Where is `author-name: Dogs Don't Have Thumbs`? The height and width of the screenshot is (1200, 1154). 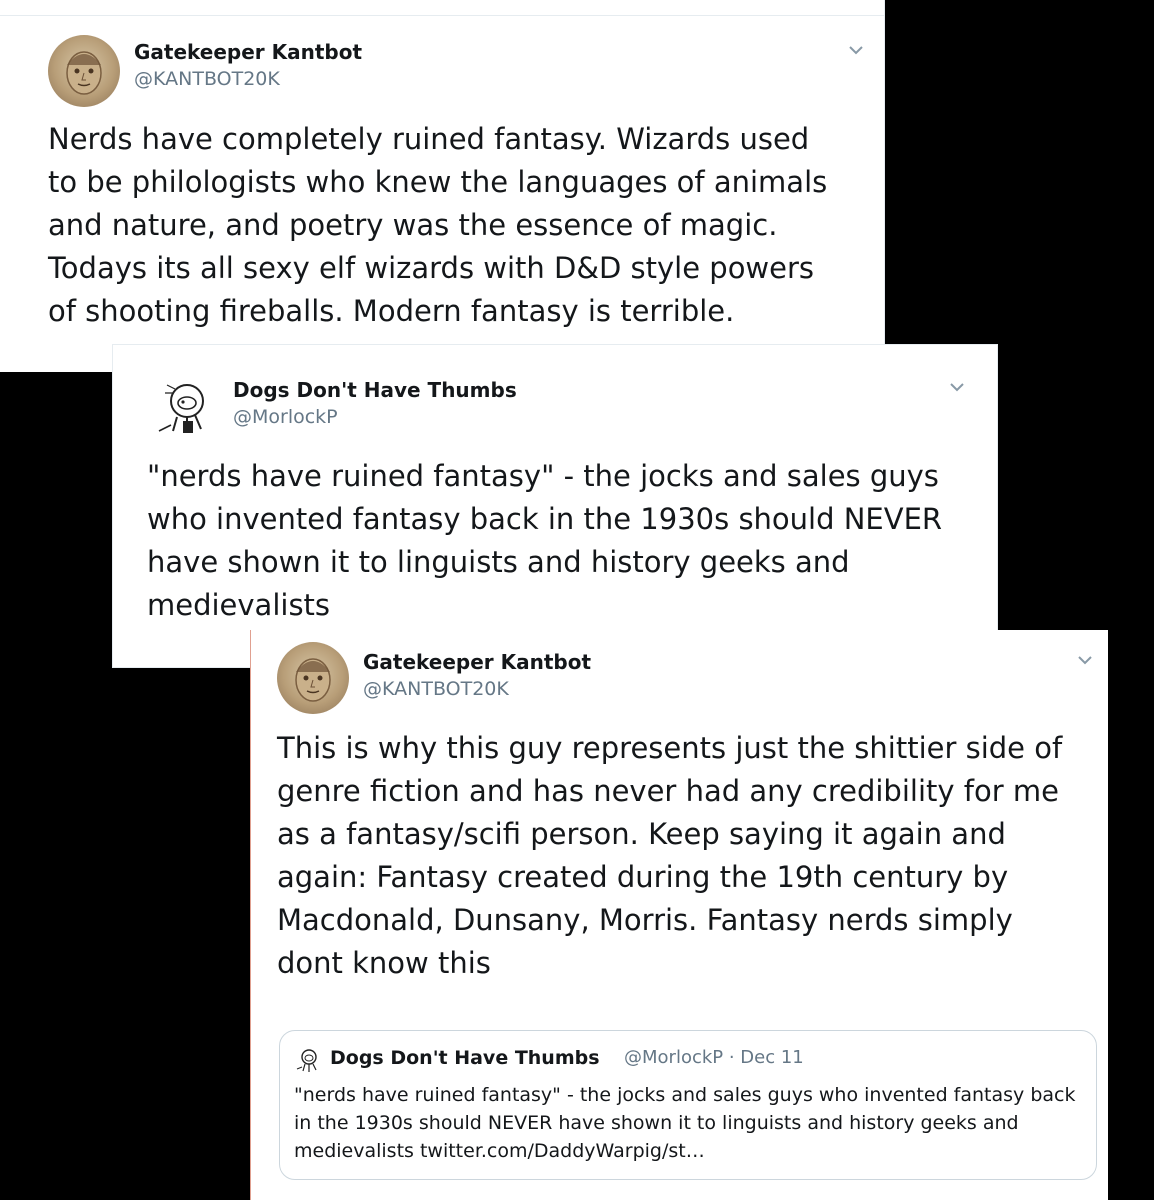
author-name: Dogs Don't Have Thumbs is located at coordinates (375, 390).